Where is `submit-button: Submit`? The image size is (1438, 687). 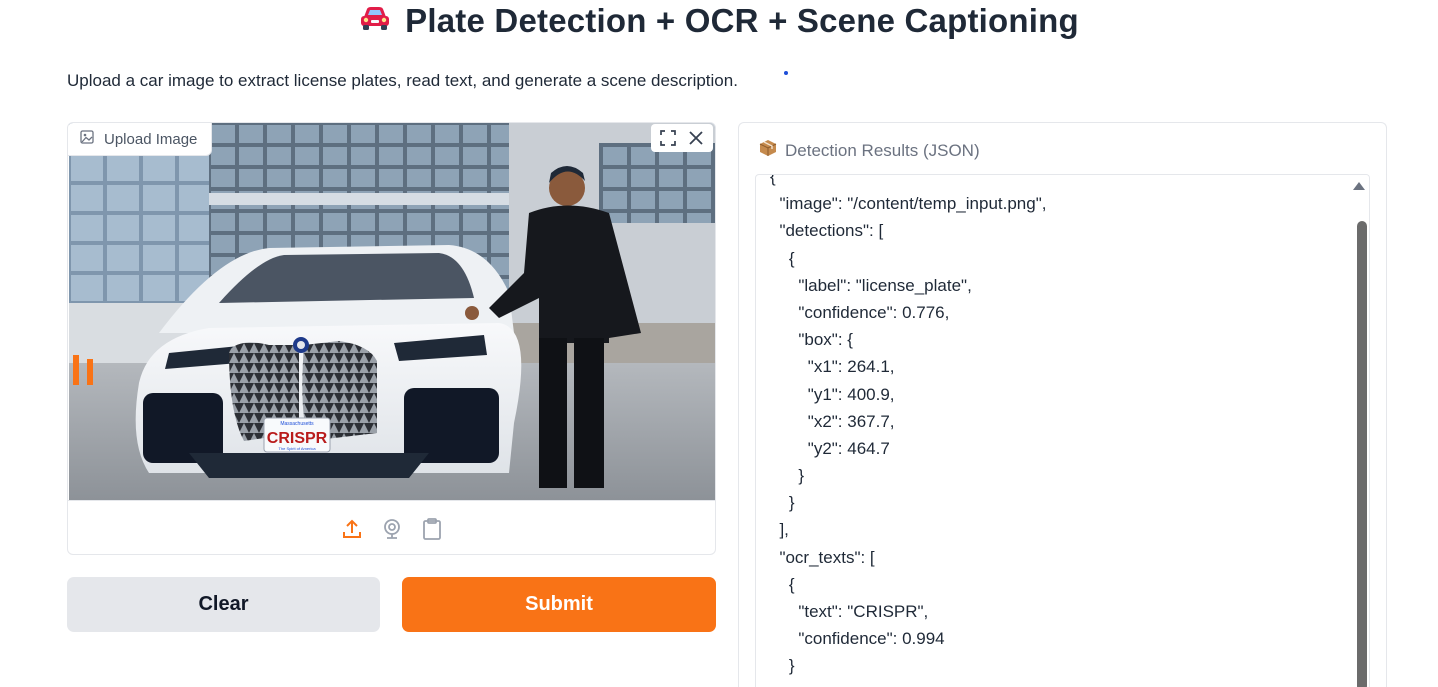 submit-button: Submit is located at coordinates (559, 604).